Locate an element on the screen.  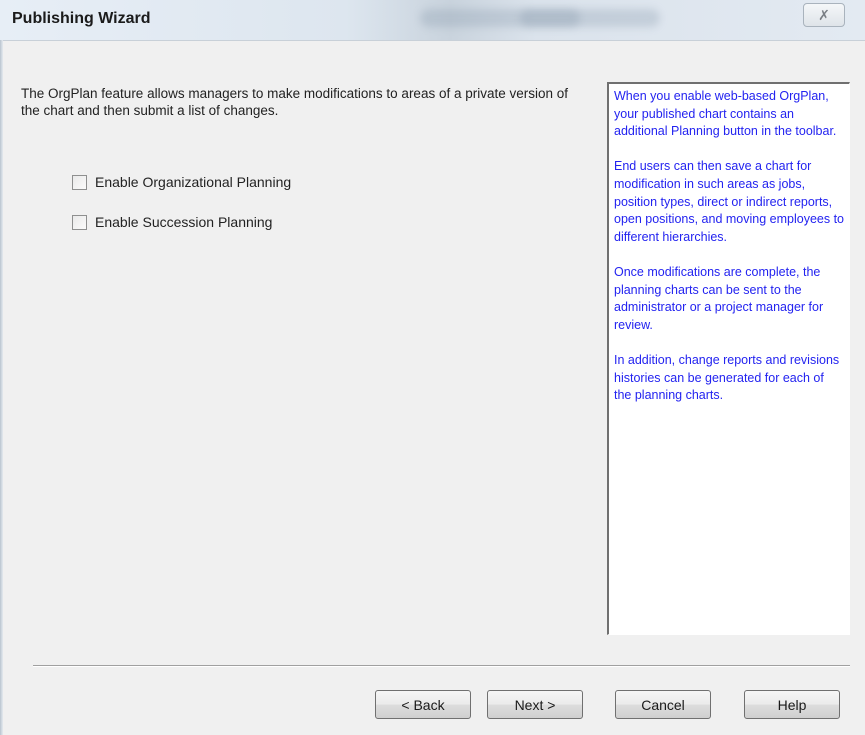
title-bar: Publishing Wizard ✗ is located at coordinates (432, 20).